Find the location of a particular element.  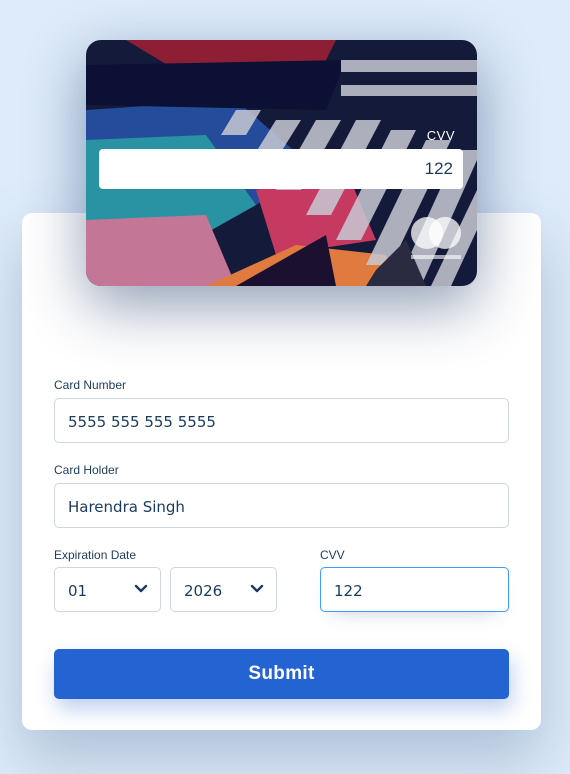

expiration-date-label: Expiration Date is located at coordinates (95, 555).